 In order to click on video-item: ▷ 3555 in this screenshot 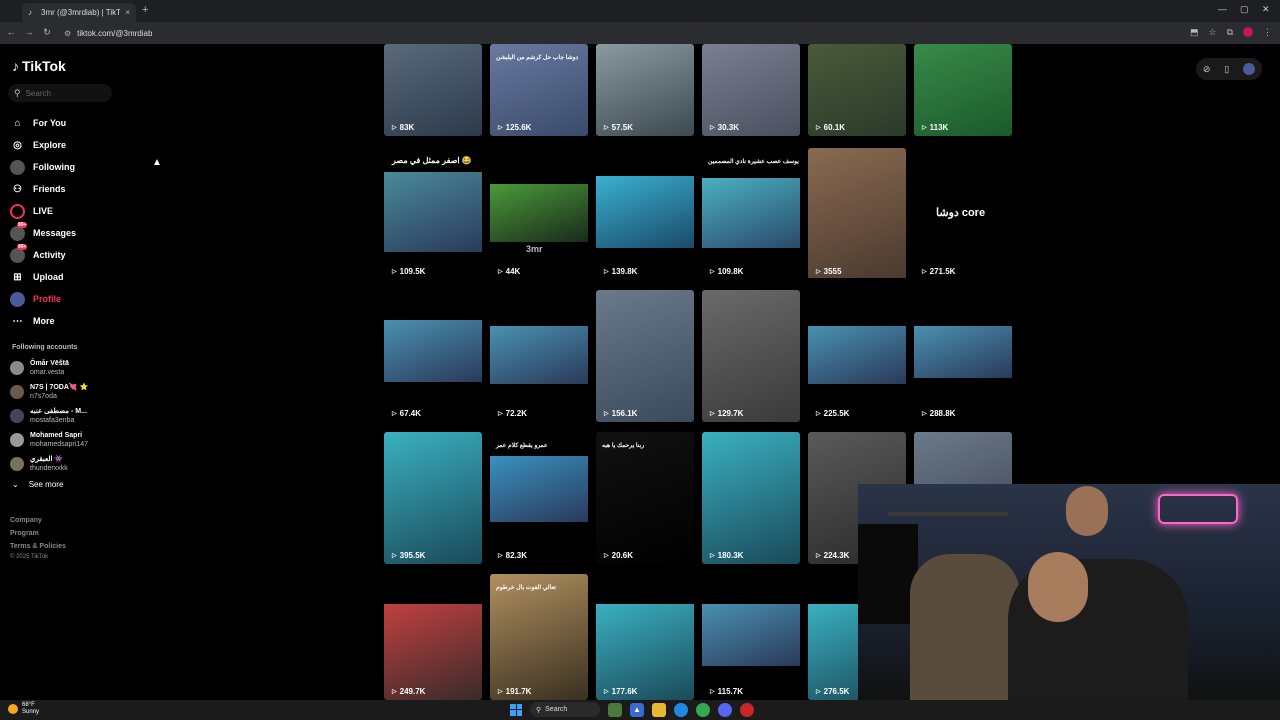, I will do `click(857, 214)`.